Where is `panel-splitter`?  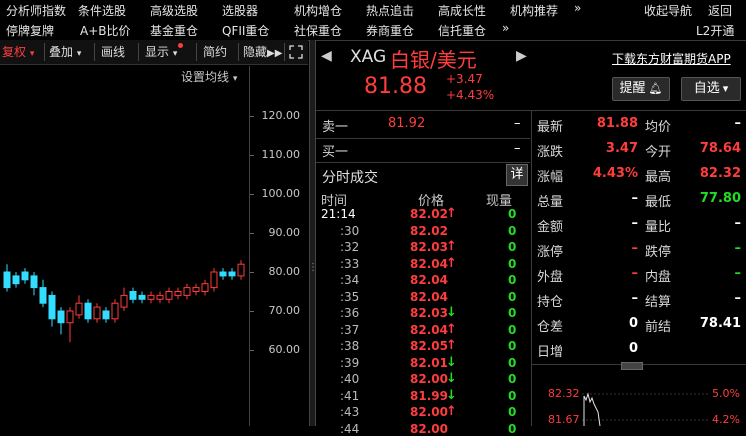 panel-splitter is located at coordinates (312, 233).